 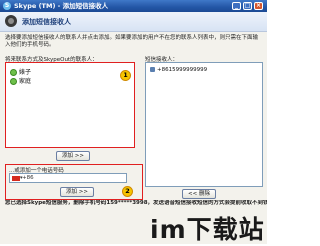 What do you see at coordinates (77, 192) in the screenshot?
I see `add-phone-button: 添加 >>` at bounding box center [77, 192].